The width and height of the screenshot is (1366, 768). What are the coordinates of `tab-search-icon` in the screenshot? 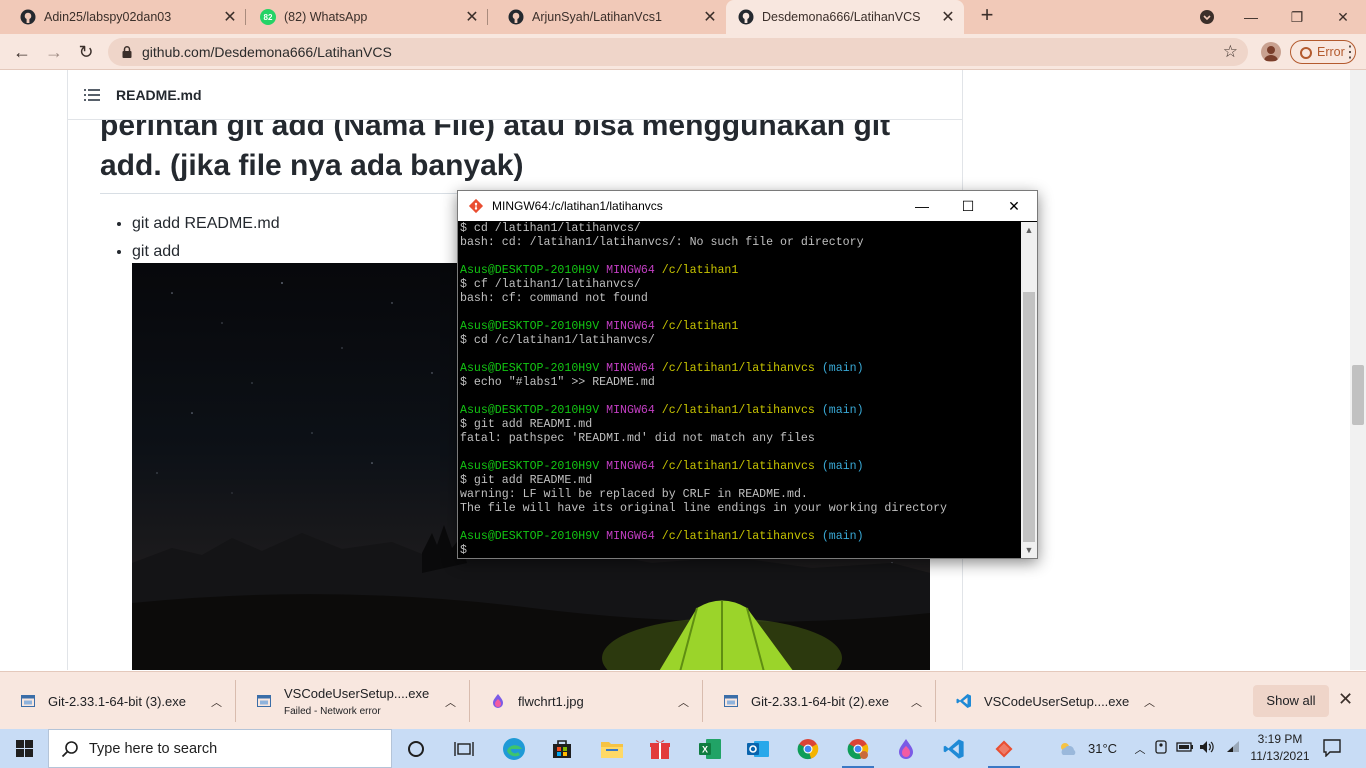 It's located at (1207, 17).